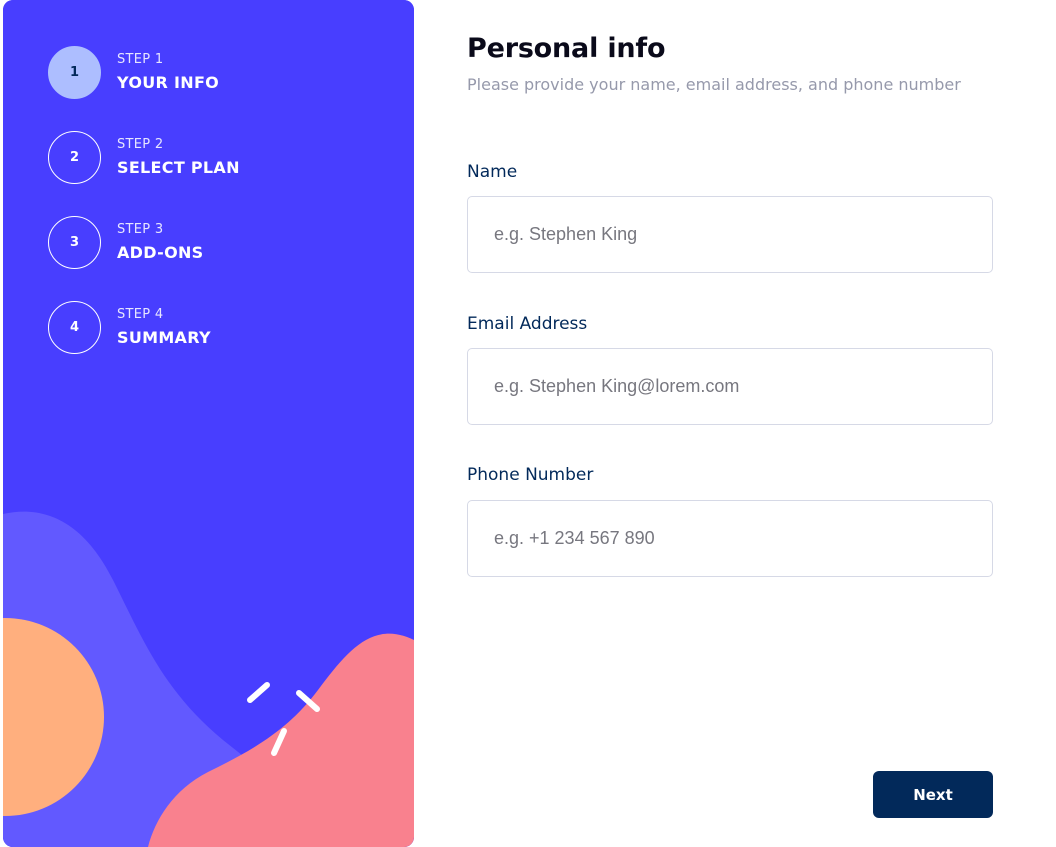 Image resolution: width=1056 pixels, height=847 pixels. What do you see at coordinates (178, 167) in the screenshot?
I see `step-title: SELECT PLAN` at bounding box center [178, 167].